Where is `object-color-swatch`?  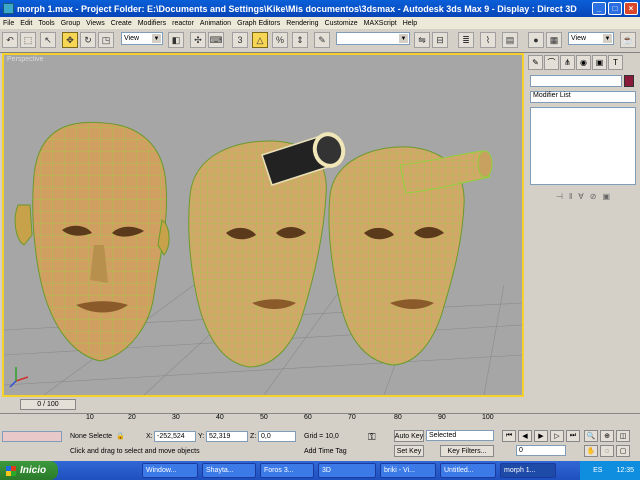
object-color-swatch is located at coordinates (629, 81).